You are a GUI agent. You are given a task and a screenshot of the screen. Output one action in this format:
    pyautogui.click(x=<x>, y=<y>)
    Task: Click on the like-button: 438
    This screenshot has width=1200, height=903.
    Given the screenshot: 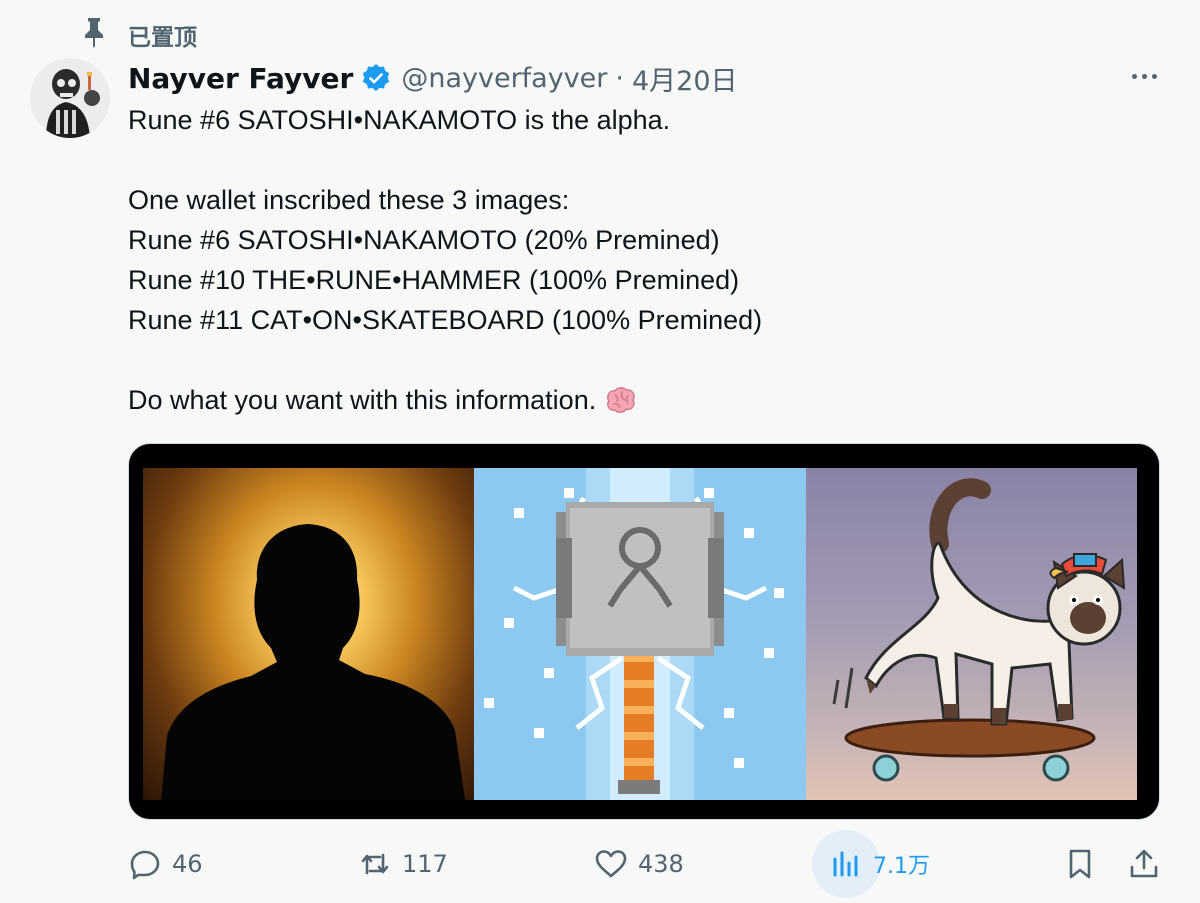 What is the action you would take?
    pyautogui.click(x=639, y=864)
    